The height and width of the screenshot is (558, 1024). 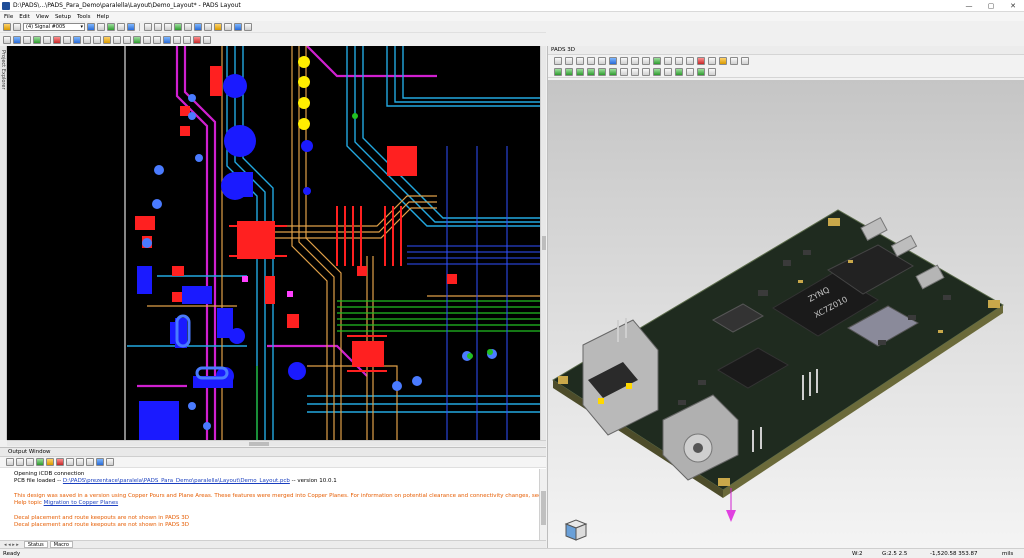 I want to click on 3d-settings-icon, so click(x=734, y=61).